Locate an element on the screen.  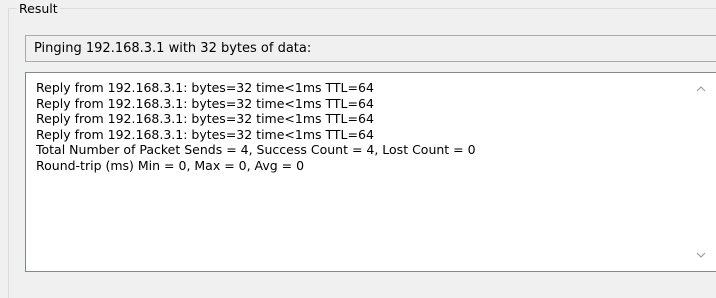
chevron-up-icon is located at coordinates (701, 89).